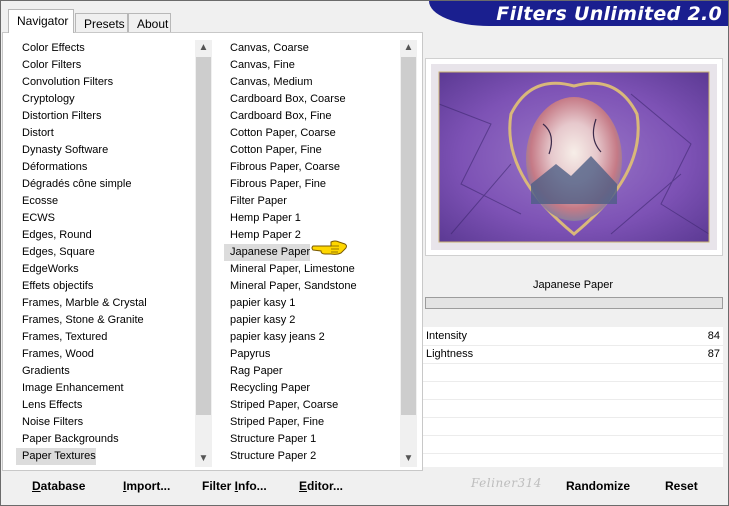  I want to click on list-item: Cotton Paper, Coarse, so click(312, 133).